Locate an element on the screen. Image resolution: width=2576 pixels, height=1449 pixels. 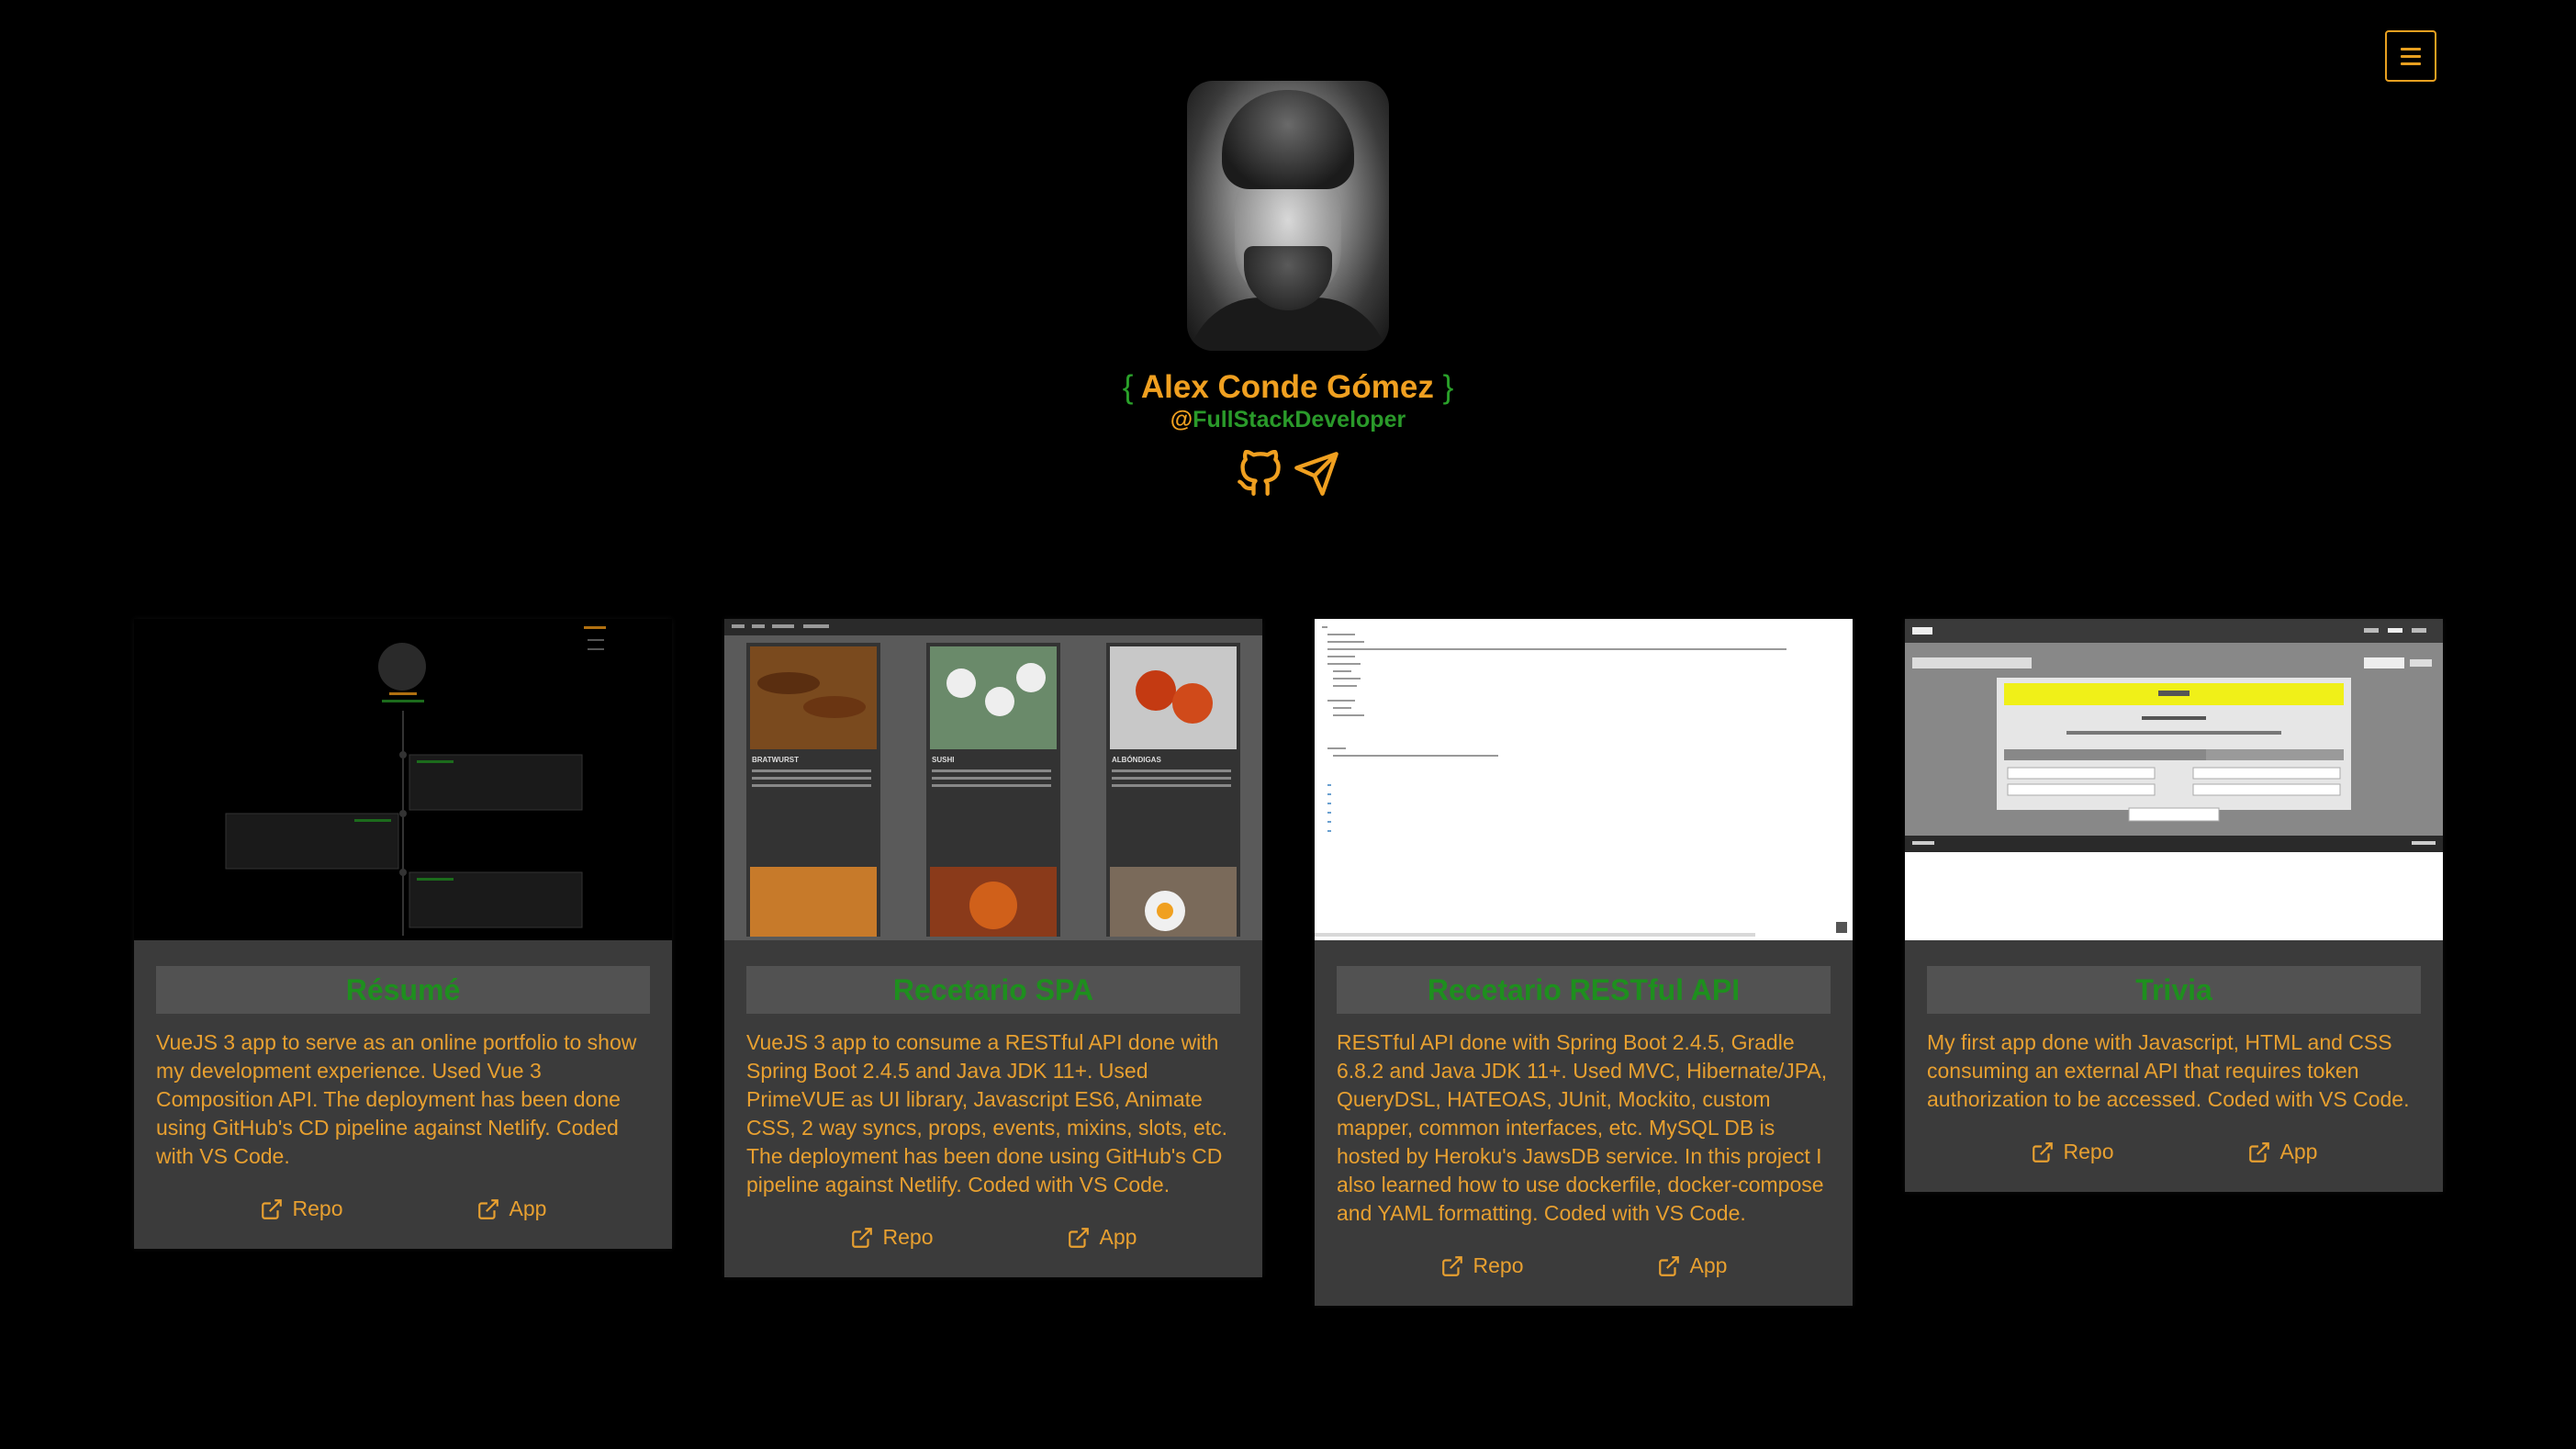
contact-link is located at coordinates (1316, 474).